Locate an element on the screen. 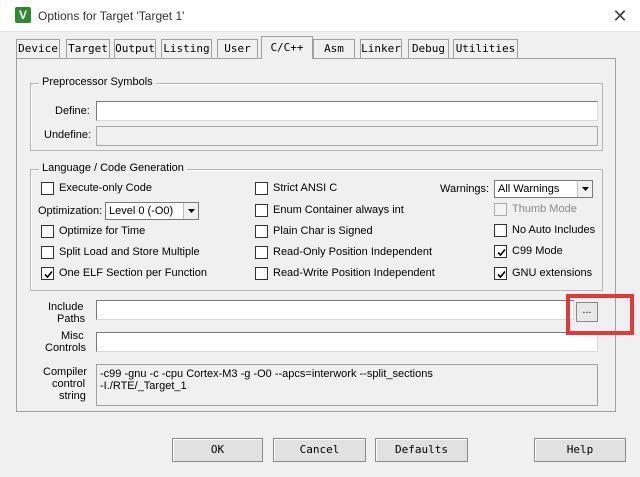 The height and width of the screenshot is (477, 640). gnu-extensions-checkbox is located at coordinates (500, 273).